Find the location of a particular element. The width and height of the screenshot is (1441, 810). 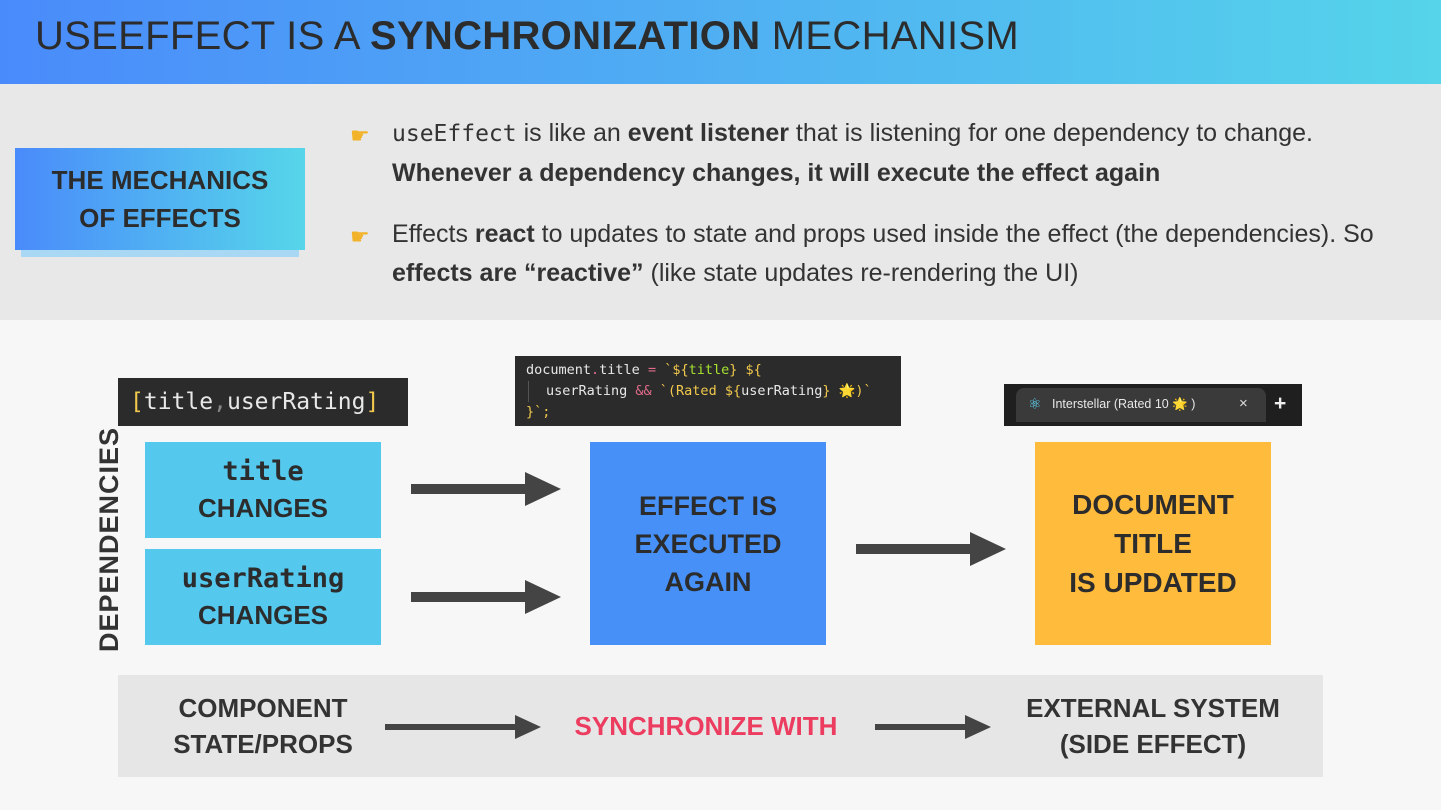

bullet-span: Effects is located at coordinates (433, 234).